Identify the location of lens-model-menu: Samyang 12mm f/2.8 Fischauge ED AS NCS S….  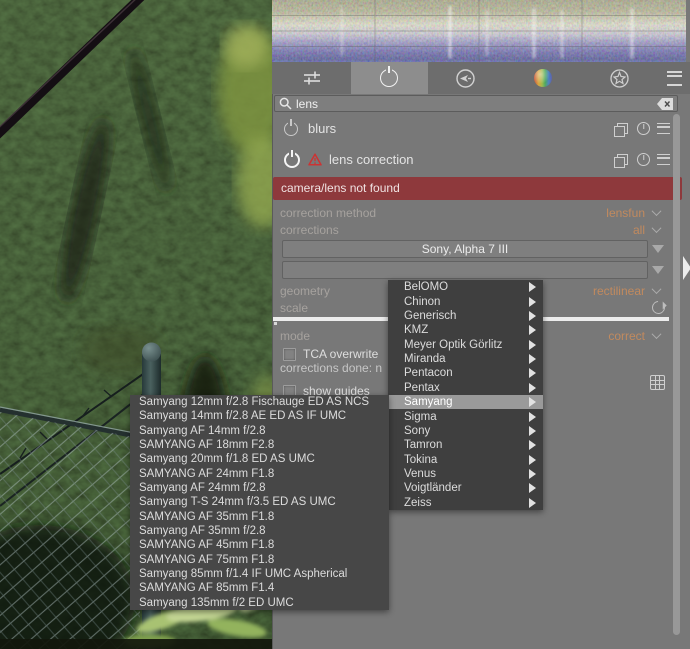
(259, 502).